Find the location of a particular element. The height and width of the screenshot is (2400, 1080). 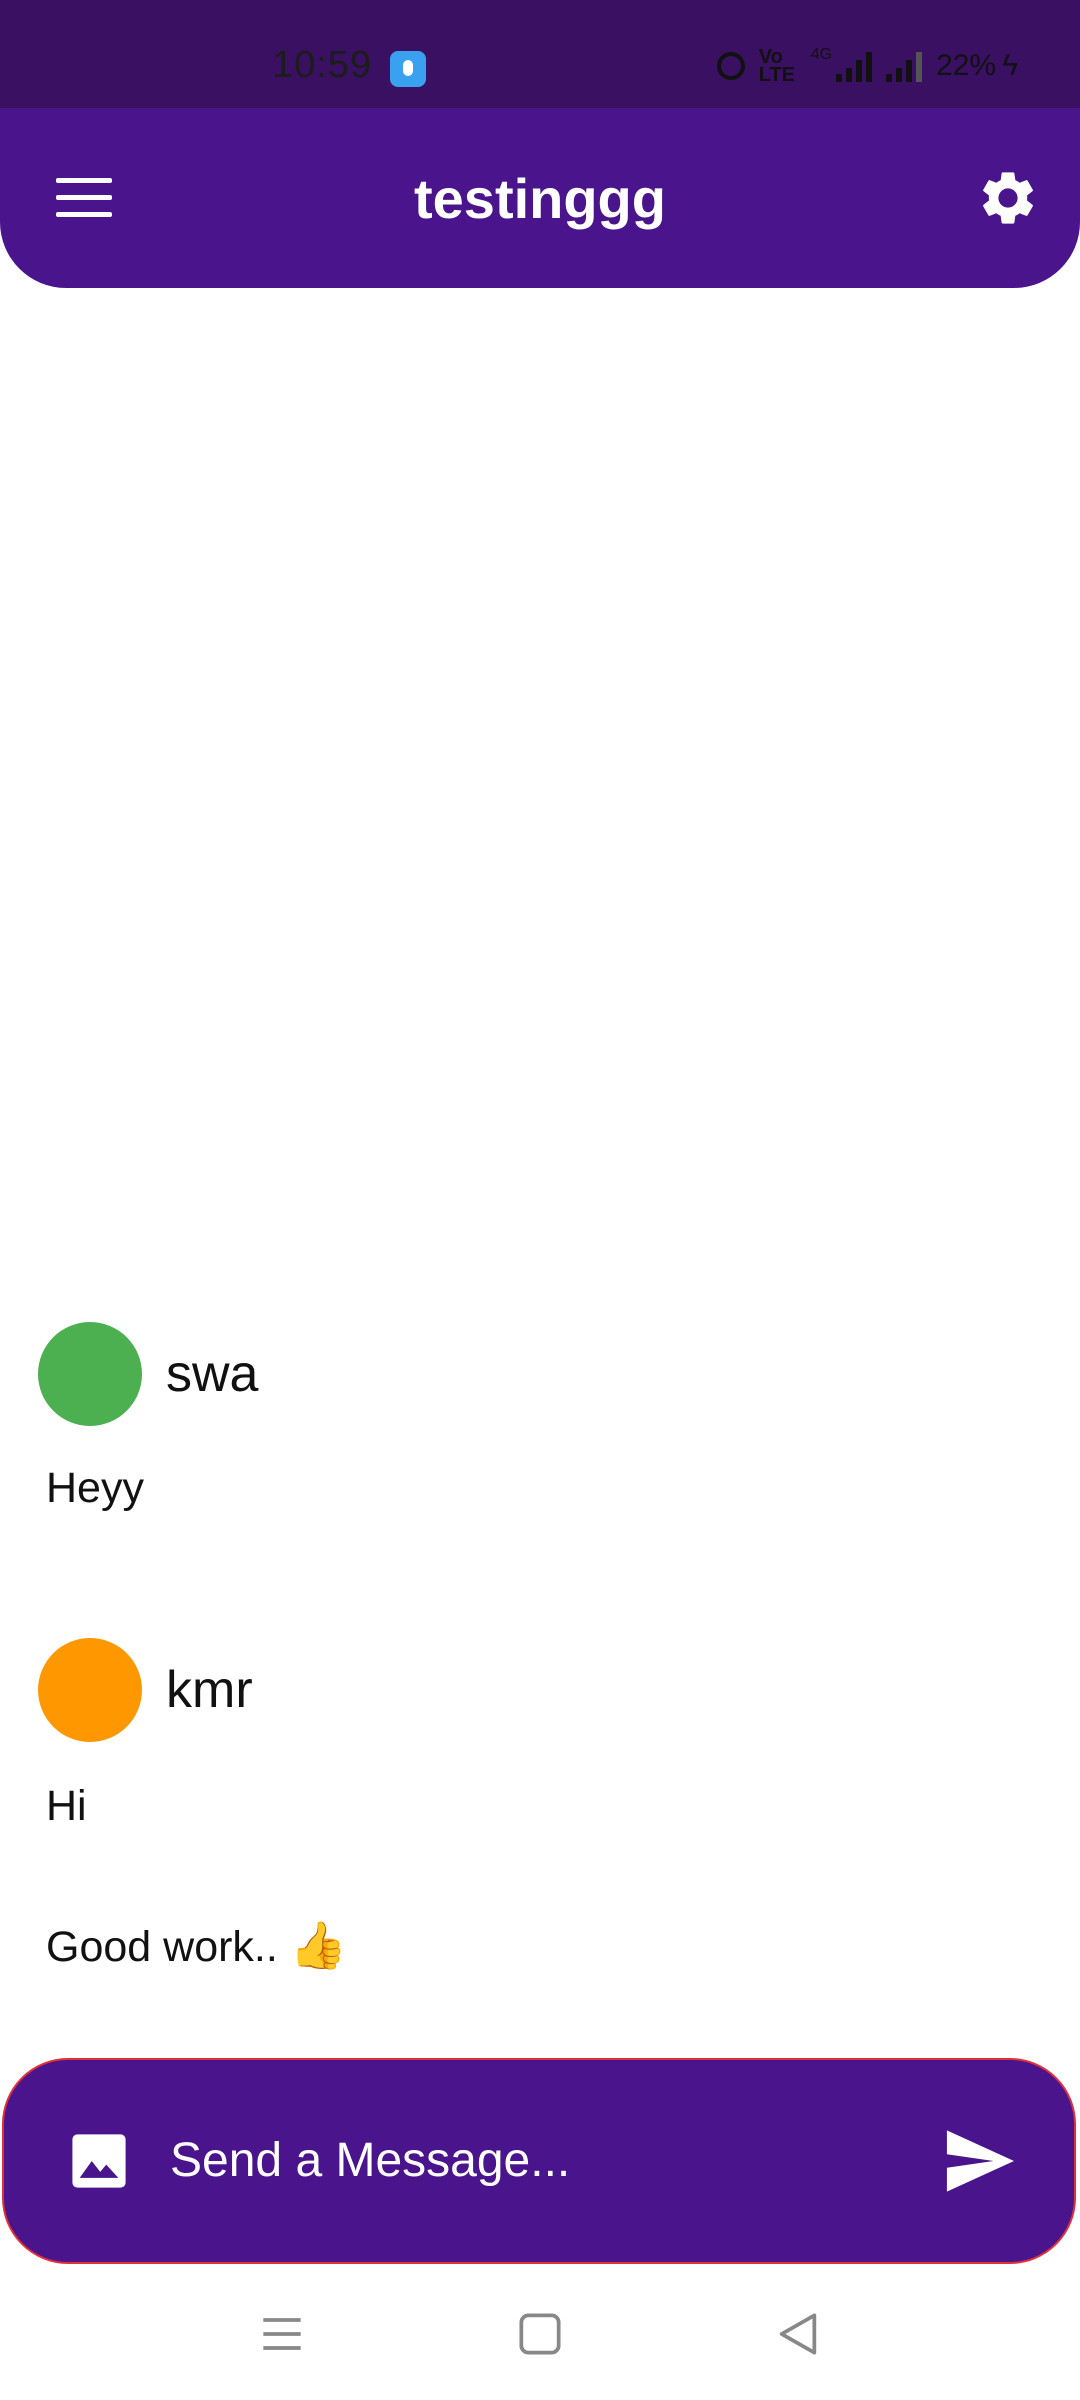

gear-icon is located at coordinates (1008, 198).